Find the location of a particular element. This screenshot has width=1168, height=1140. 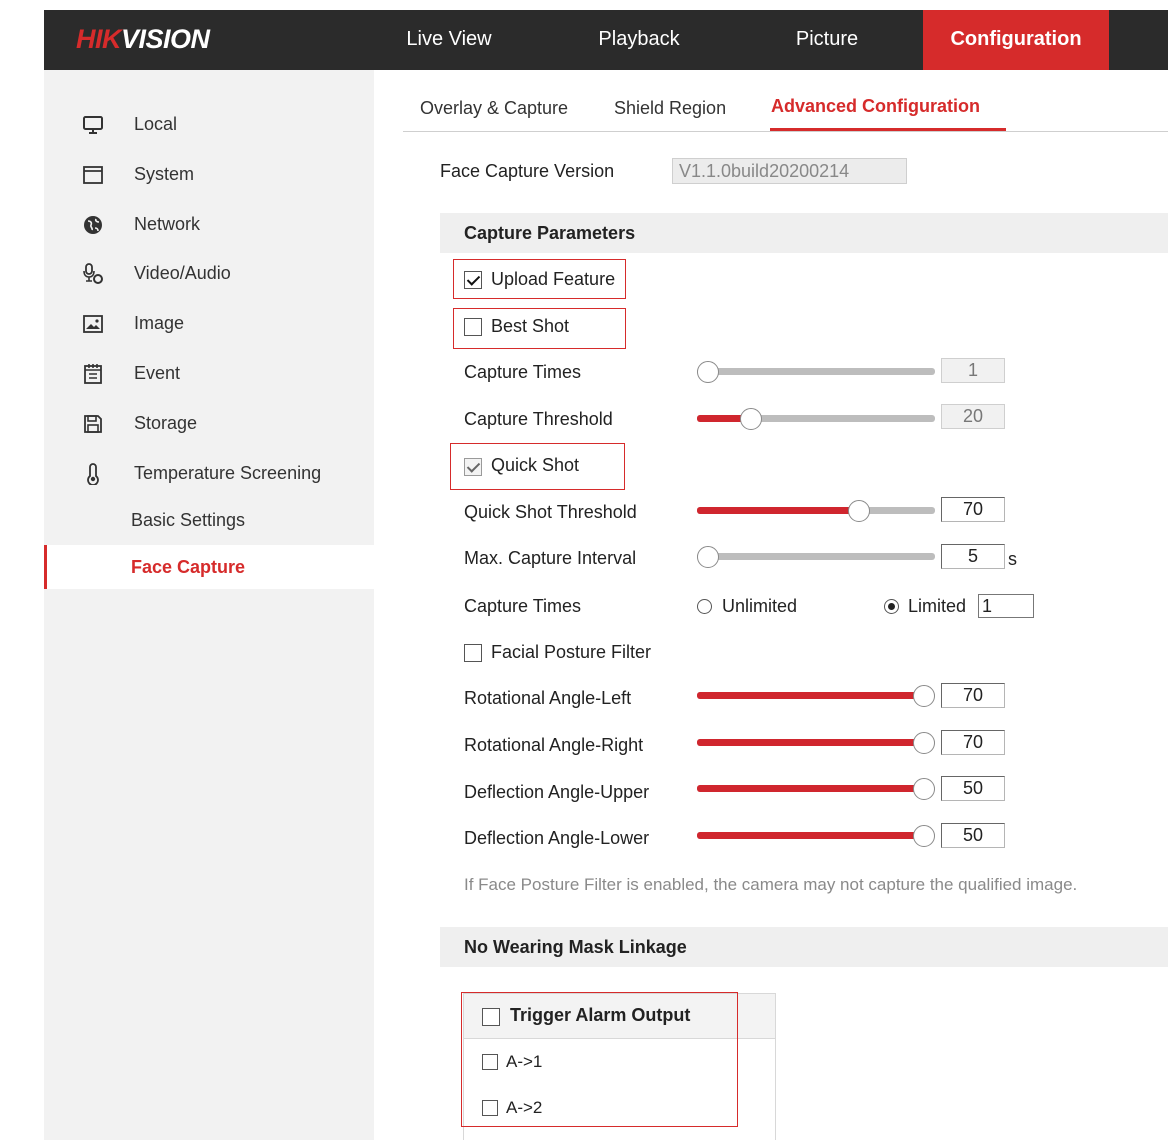

section-title: Capture Parameters is located at coordinates (550, 233).